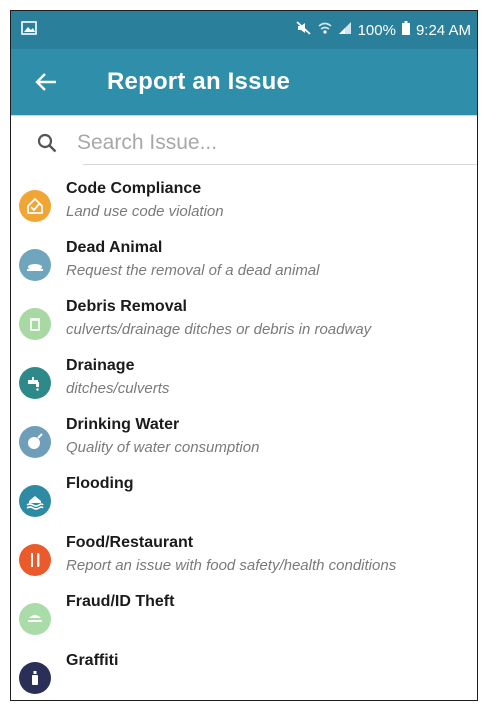  What do you see at coordinates (35, 265) in the screenshot?
I see `dead-animal-icon` at bounding box center [35, 265].